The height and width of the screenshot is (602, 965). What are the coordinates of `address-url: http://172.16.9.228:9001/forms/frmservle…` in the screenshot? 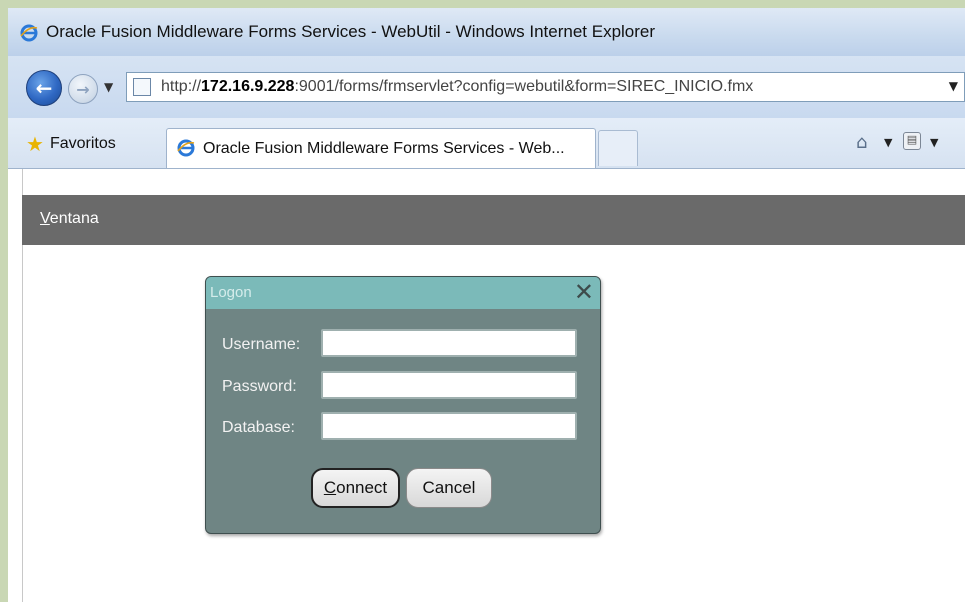 It's located at (457, 87).